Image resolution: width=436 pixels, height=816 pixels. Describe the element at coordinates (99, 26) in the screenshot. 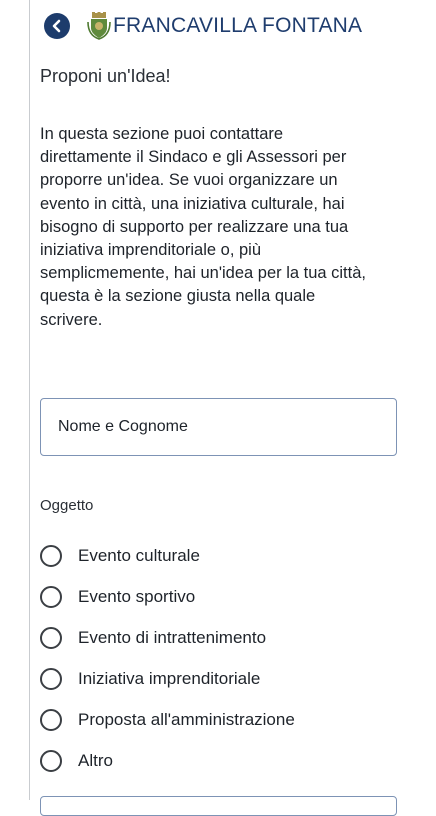

I see `city-crest-icon` at that location.